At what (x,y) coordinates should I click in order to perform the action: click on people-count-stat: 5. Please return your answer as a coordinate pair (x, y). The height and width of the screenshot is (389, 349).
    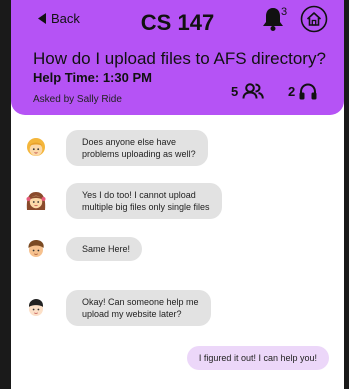
    Looking at the image, I should click on (248, 91).